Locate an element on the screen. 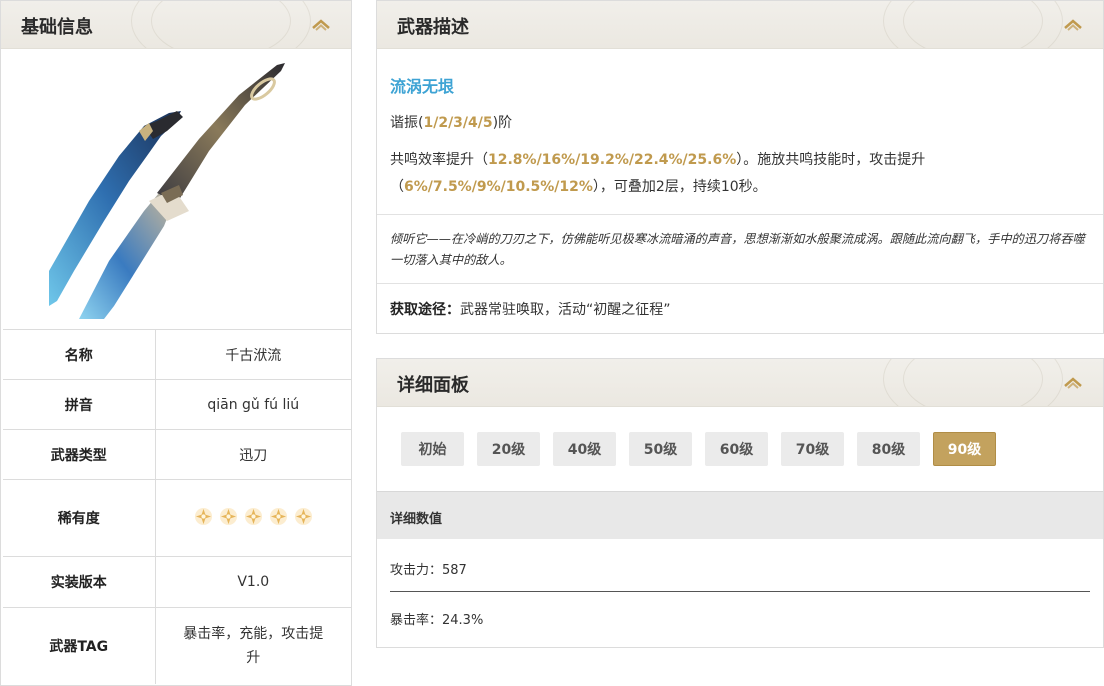  panel-title: 详细面板 is located at coordinates (433, 385).